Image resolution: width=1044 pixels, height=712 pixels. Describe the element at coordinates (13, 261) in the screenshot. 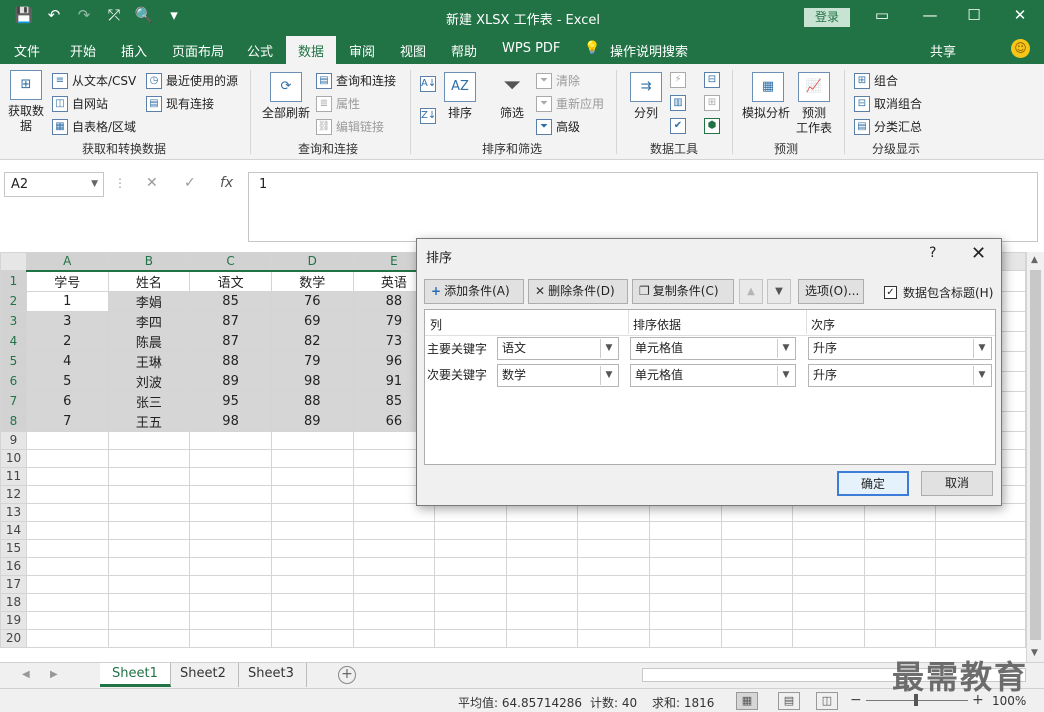

I see `select-all-corner` at that location.